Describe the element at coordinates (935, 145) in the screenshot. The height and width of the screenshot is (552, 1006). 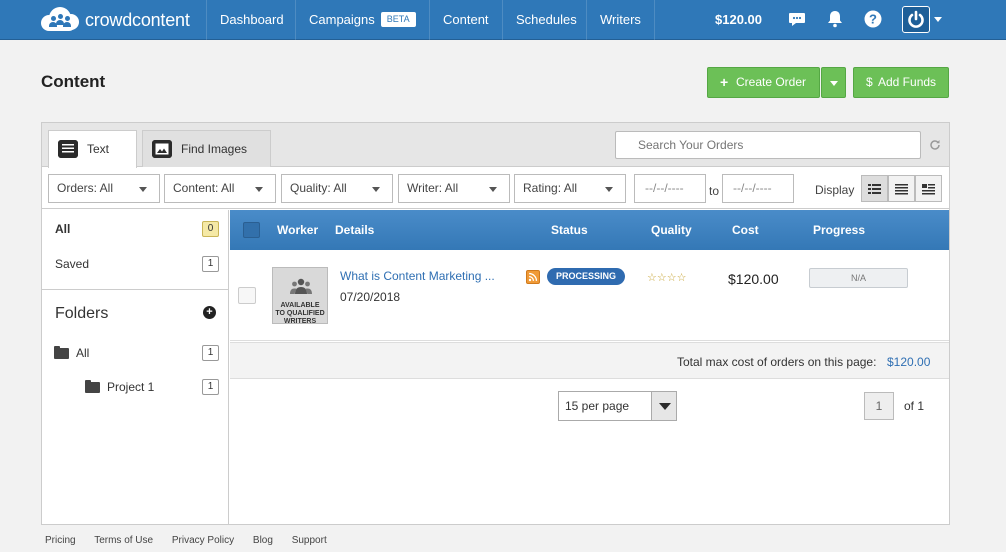
I see `refresh-icon` at that location.